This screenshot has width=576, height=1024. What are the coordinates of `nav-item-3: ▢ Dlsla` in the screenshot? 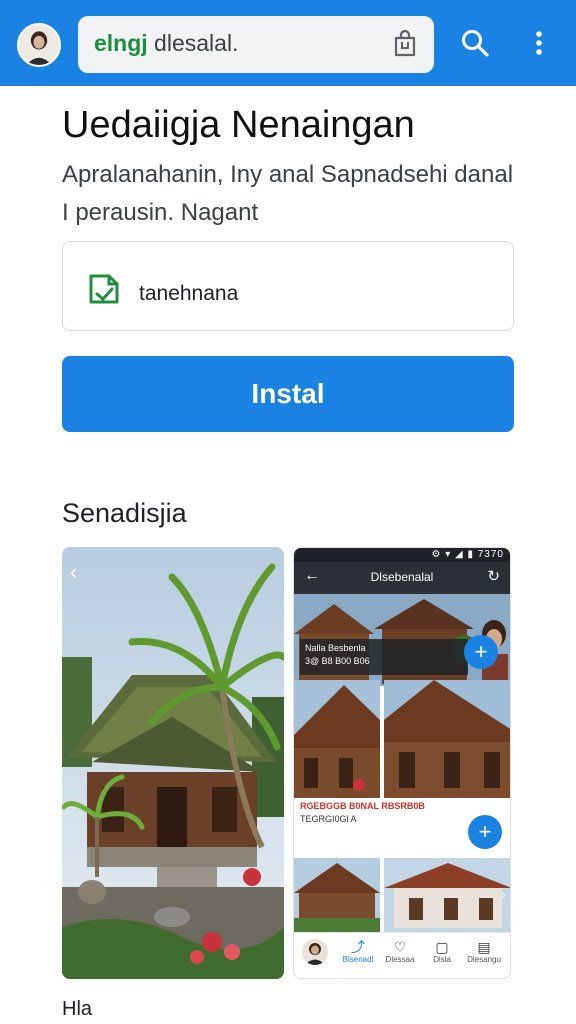 It's located at (442, 951).